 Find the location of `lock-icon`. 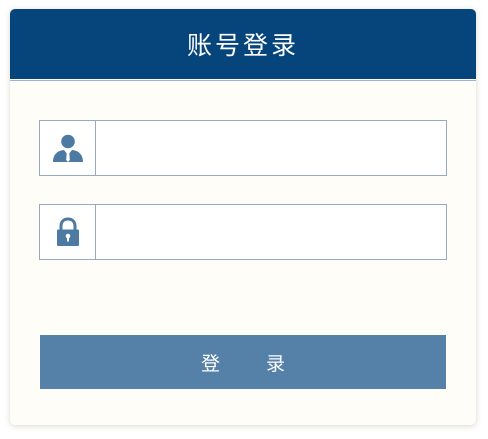

lock-icon is located at coordinates (67, 231).